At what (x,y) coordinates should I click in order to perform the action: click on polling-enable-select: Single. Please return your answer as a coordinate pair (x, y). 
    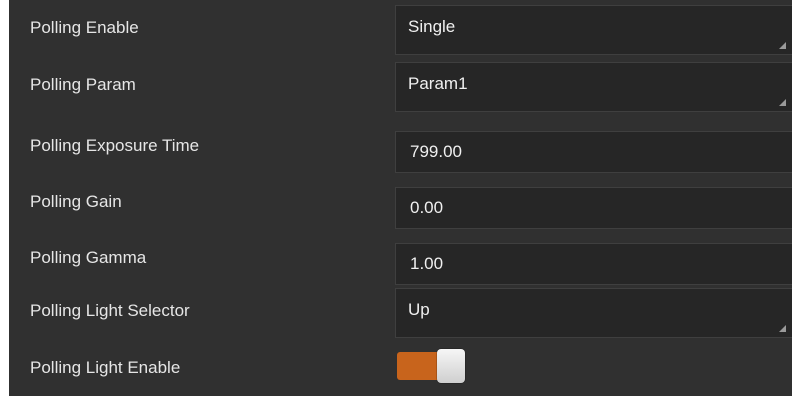
    Looking at the image, I should click on (593, 30).